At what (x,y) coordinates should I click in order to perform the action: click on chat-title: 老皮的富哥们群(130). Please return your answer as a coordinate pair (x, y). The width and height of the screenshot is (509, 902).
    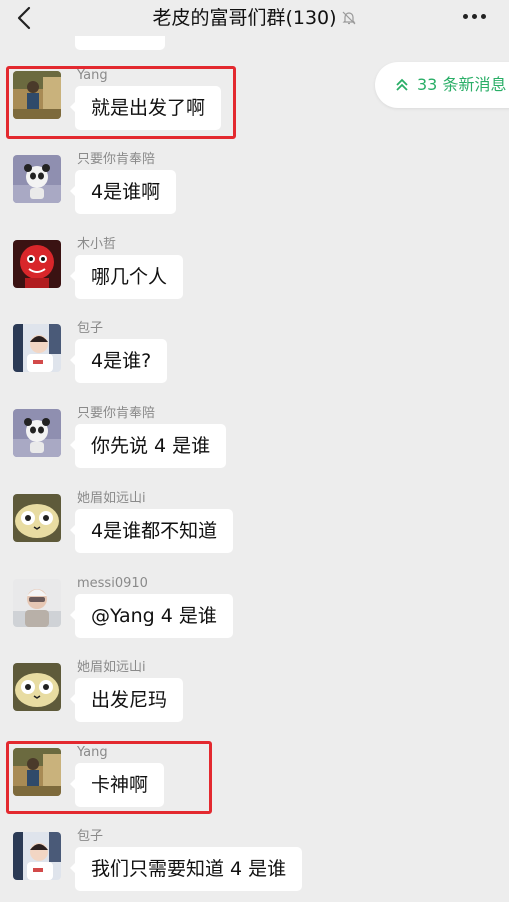
    Looking at the image, I should click on (254, 18).